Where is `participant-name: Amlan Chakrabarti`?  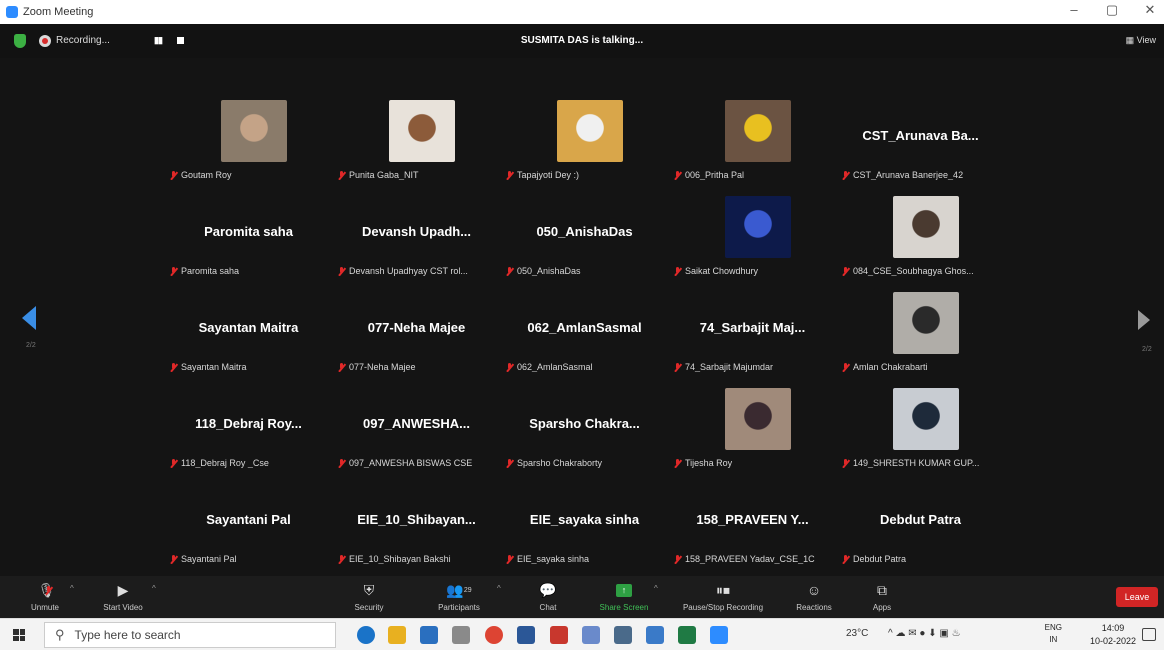
participant-name: Amlan Chakrabarti is located at coordinates (890, 367).